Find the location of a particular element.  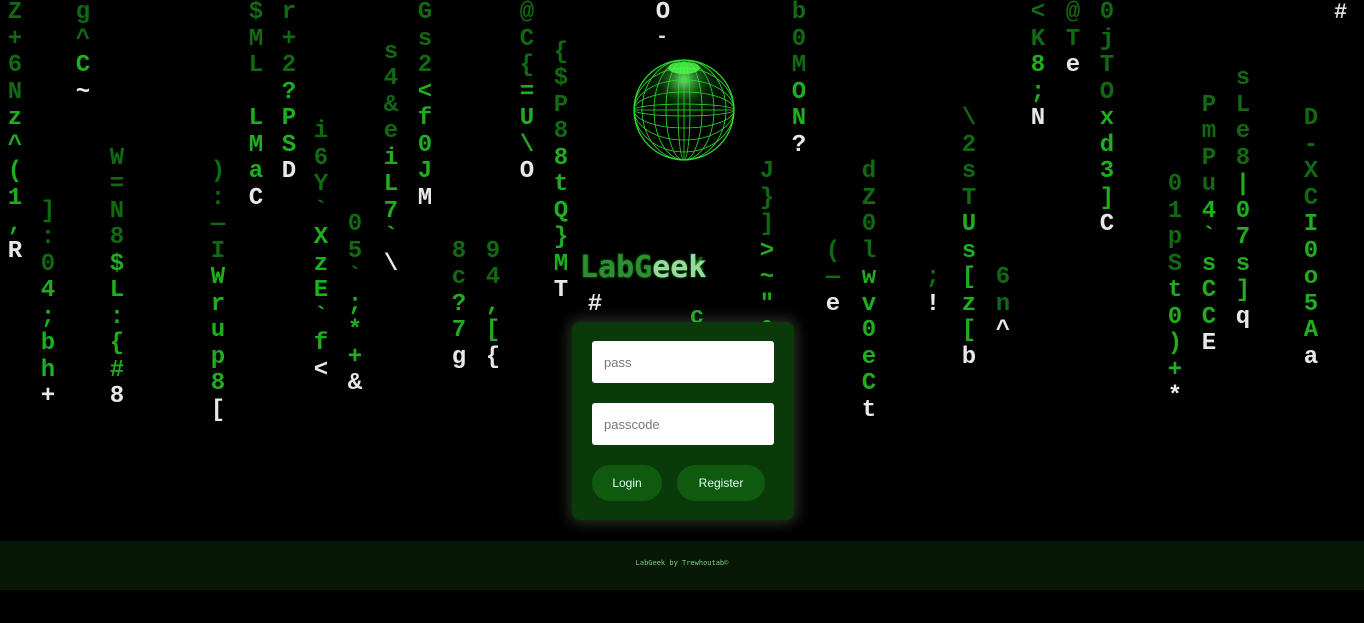

rain-column: Pm Pu 4 ` s C C E is located at coordinates (1209, 224).